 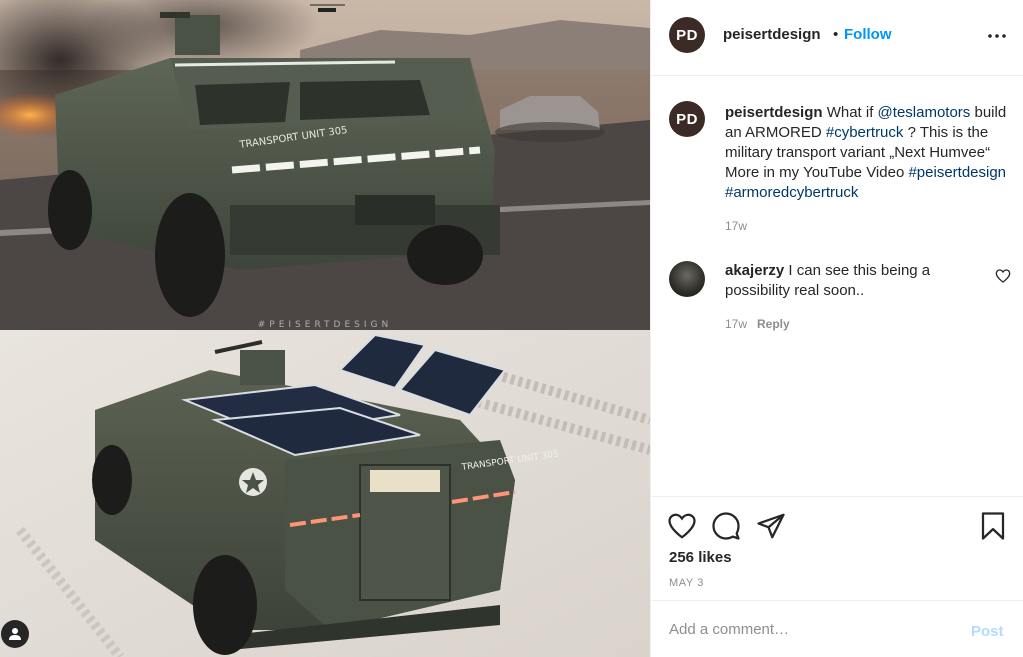 What do you see at coordinates (987, 631) in the screenshot?
I see `post-comment-button: Post` at bounding box center [987, 631].